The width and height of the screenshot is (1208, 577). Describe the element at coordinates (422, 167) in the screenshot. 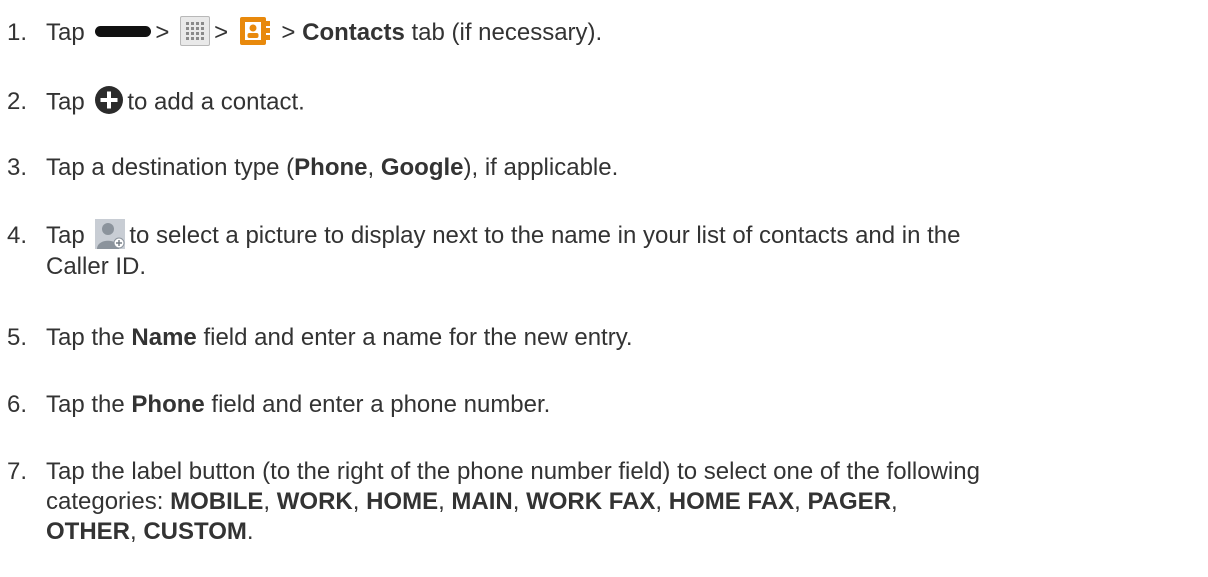

I see `step-text-bold: Google` at that location.